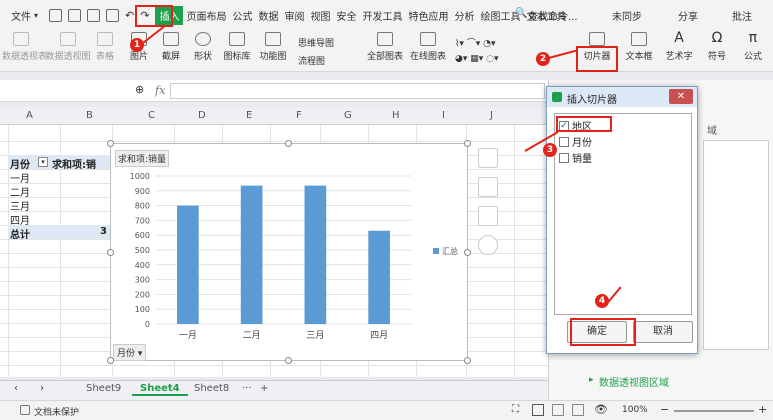 The image size is (773, 420). Describe the element at coordinates (264, 388) in the screenshot. I see `add-sheet-button: +` at that location.